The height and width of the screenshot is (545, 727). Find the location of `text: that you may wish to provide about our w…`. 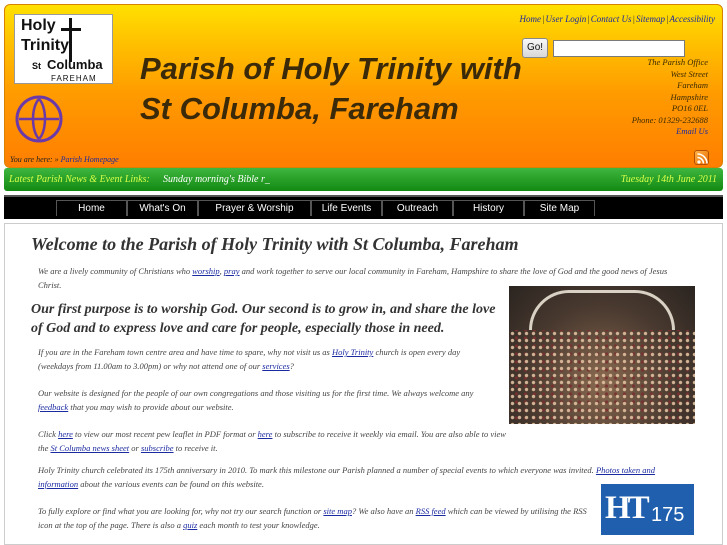

text: that you may wish to provide about our w… is located at coordinates (151, 406).